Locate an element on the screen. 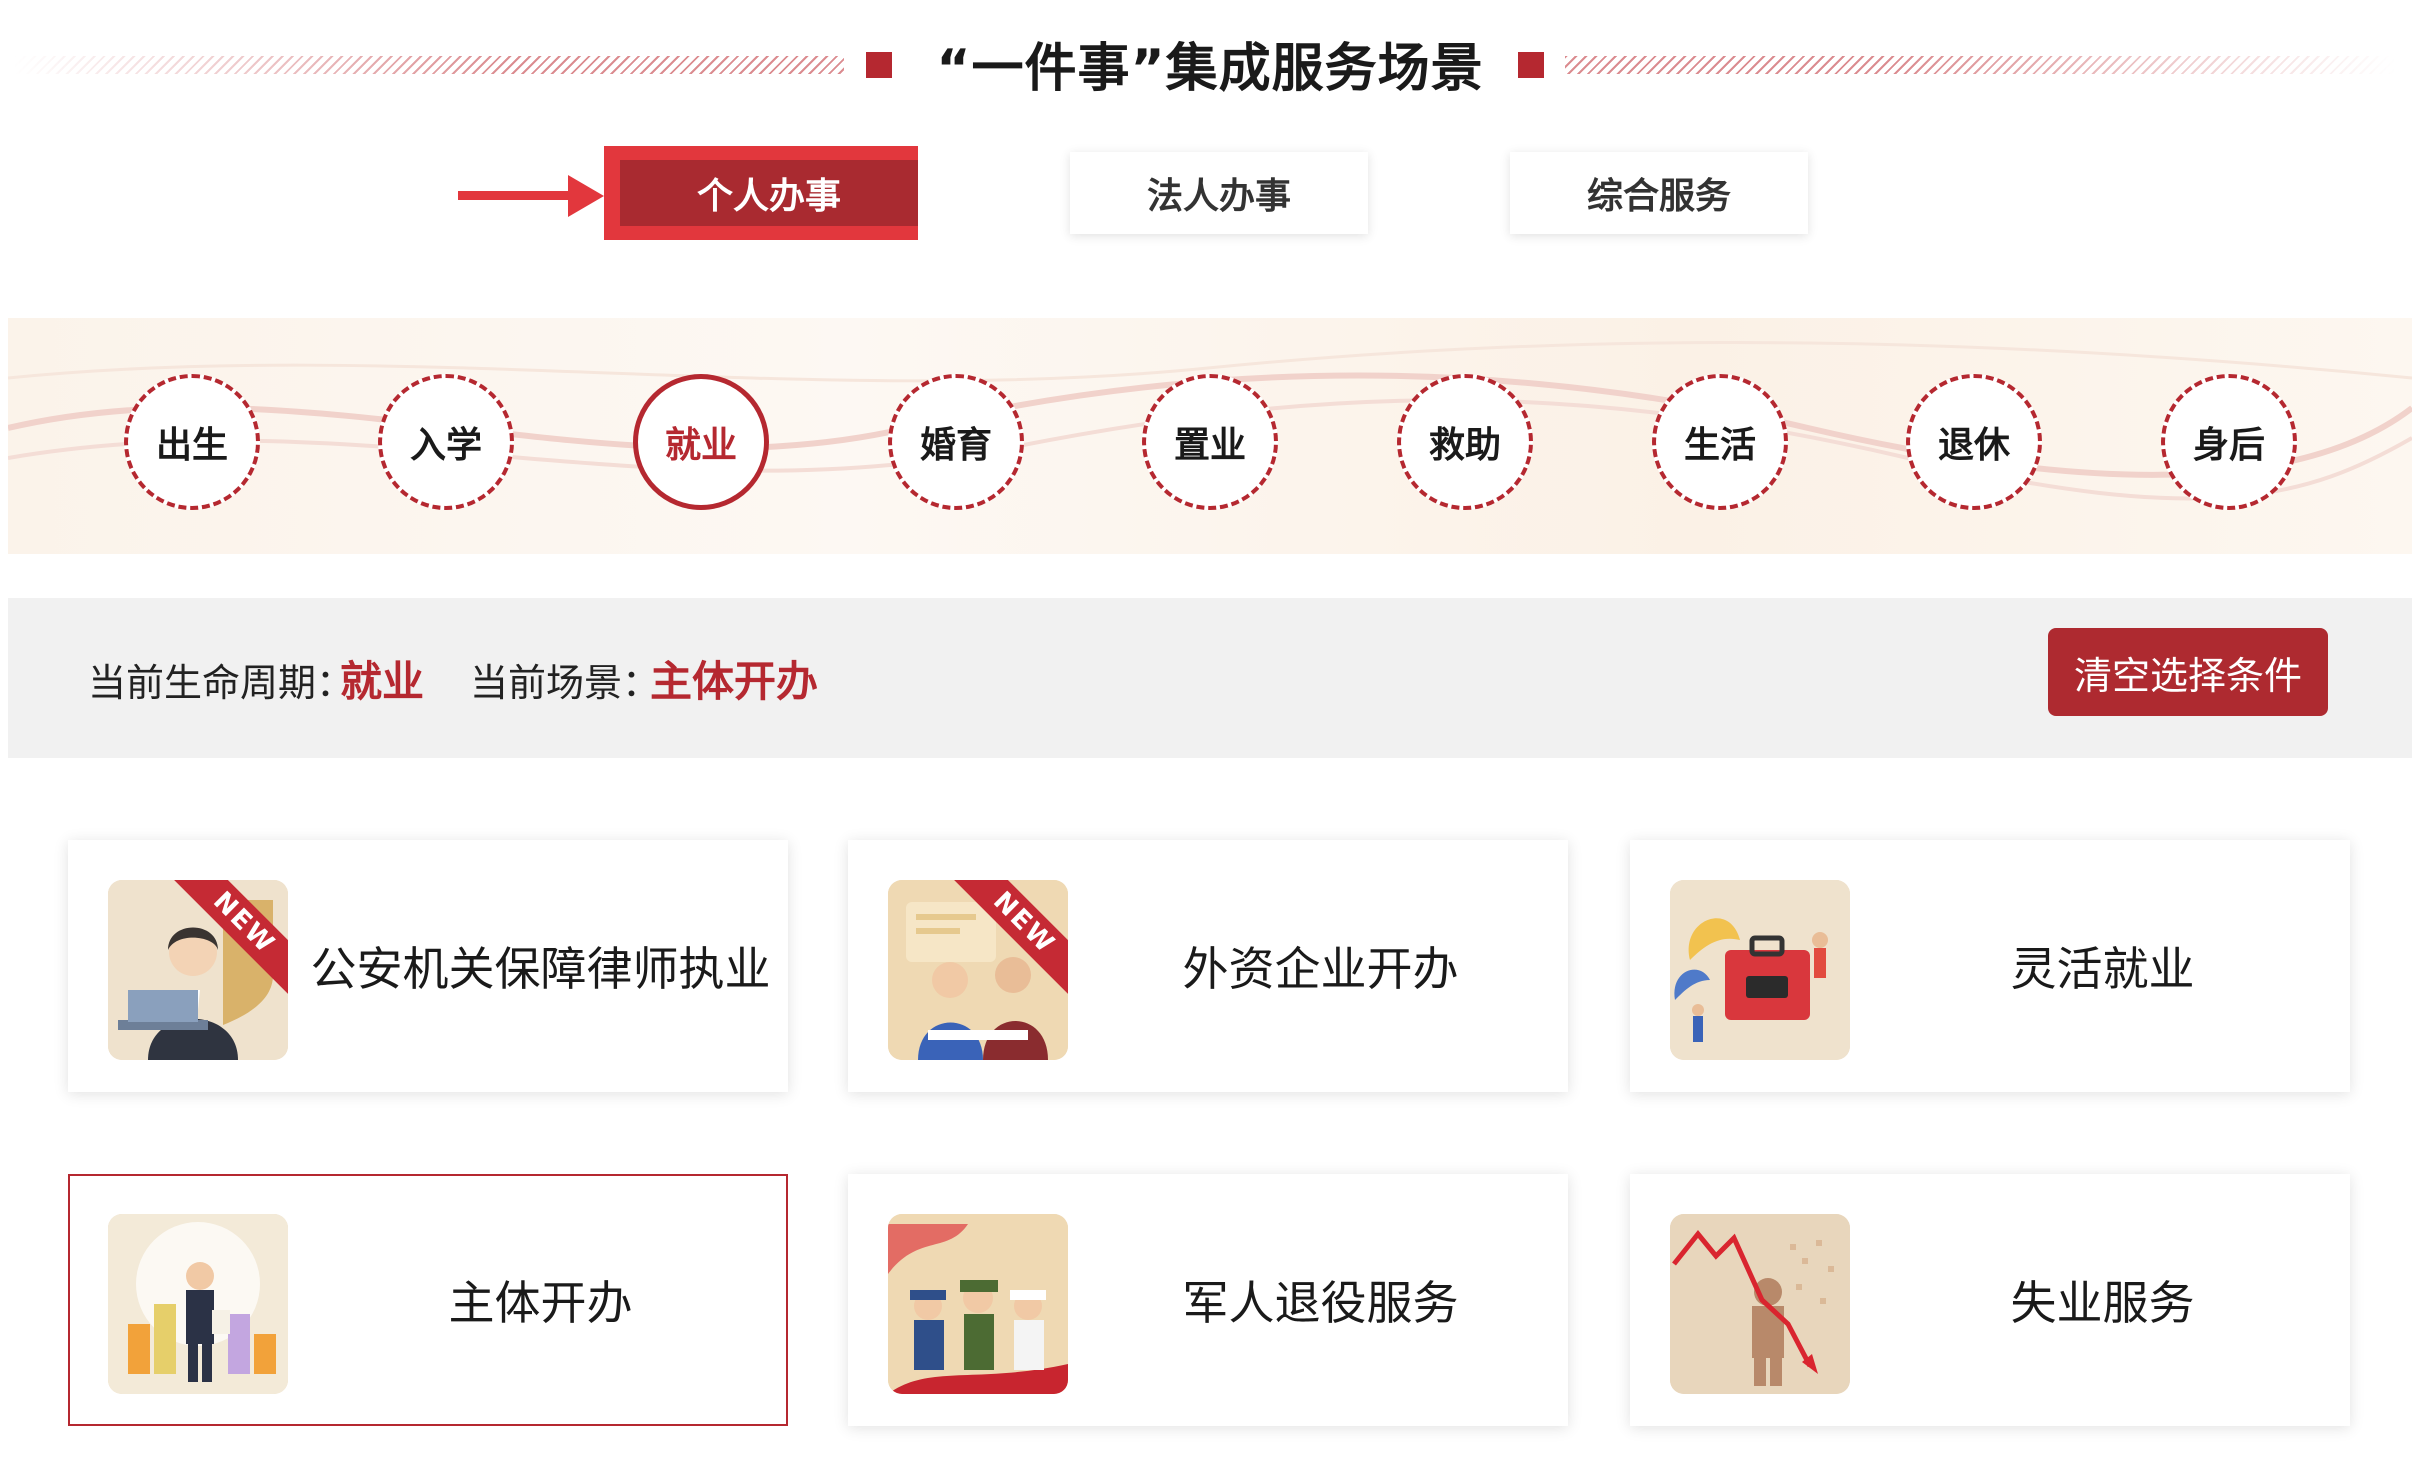 This screenshot has height=1479, width=2419. service-card-label: 军人退役服务 is located at coordinates (1320, 1303).